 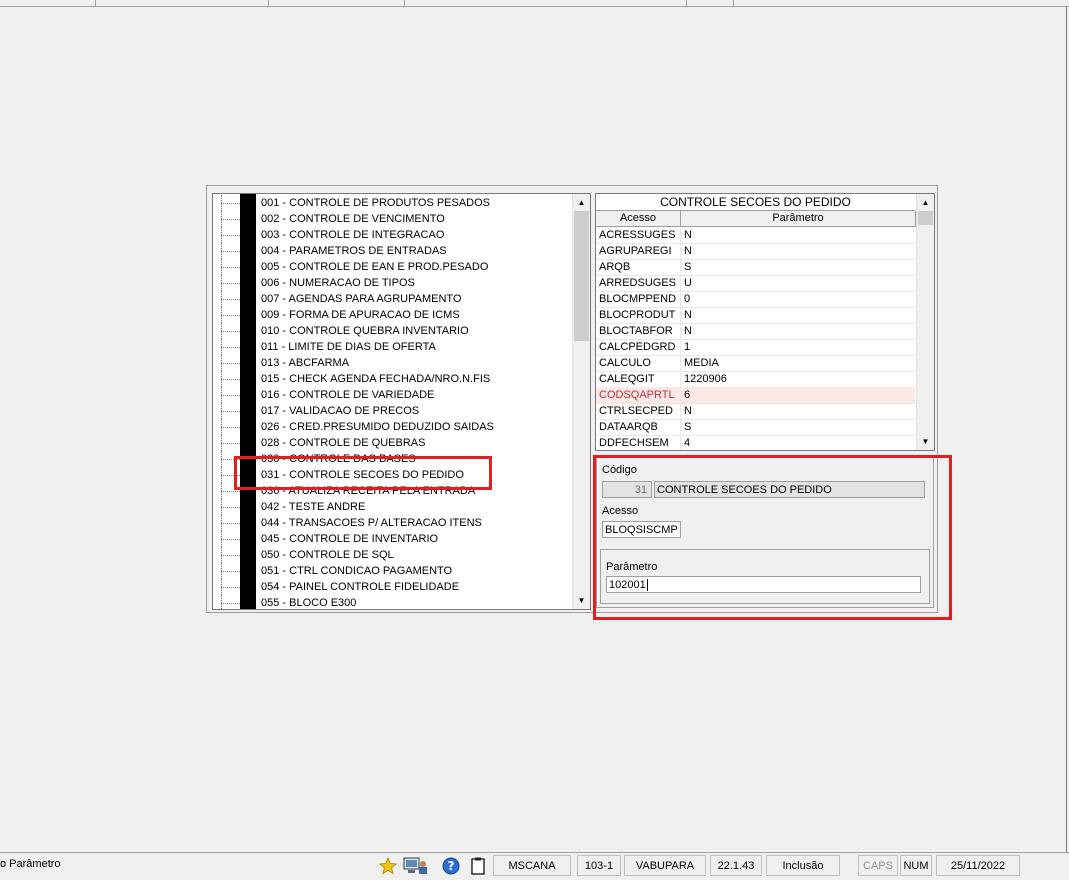 I want to click on tree-item: 015 - CHECK AGENDA FECHADA/NRO.N.FIS, so click(x=392, y=379).